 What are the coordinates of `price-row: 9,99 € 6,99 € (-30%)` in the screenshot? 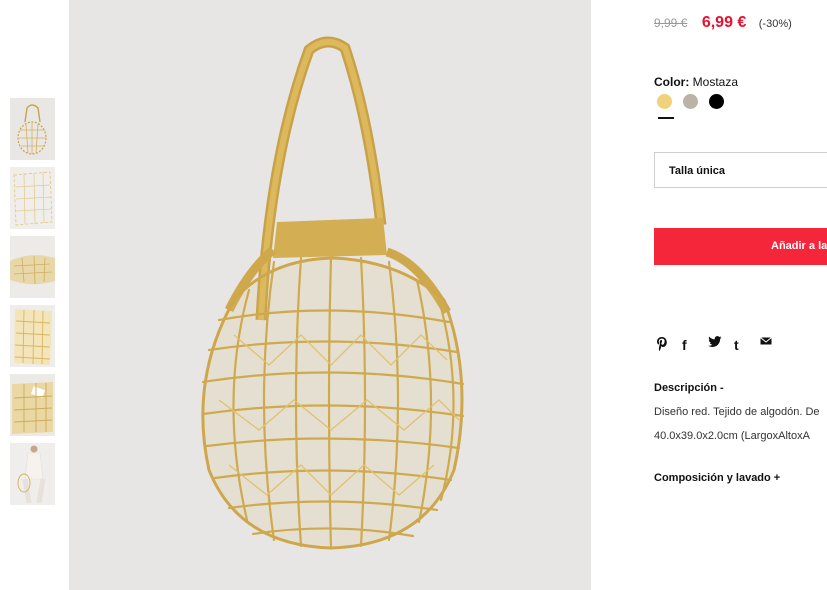 It's located at (723, 23).